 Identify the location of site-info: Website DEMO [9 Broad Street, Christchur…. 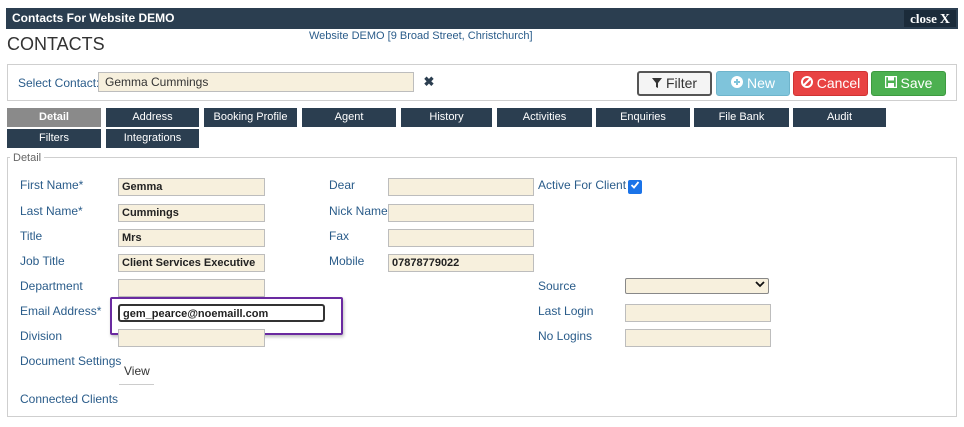
(421, 36).